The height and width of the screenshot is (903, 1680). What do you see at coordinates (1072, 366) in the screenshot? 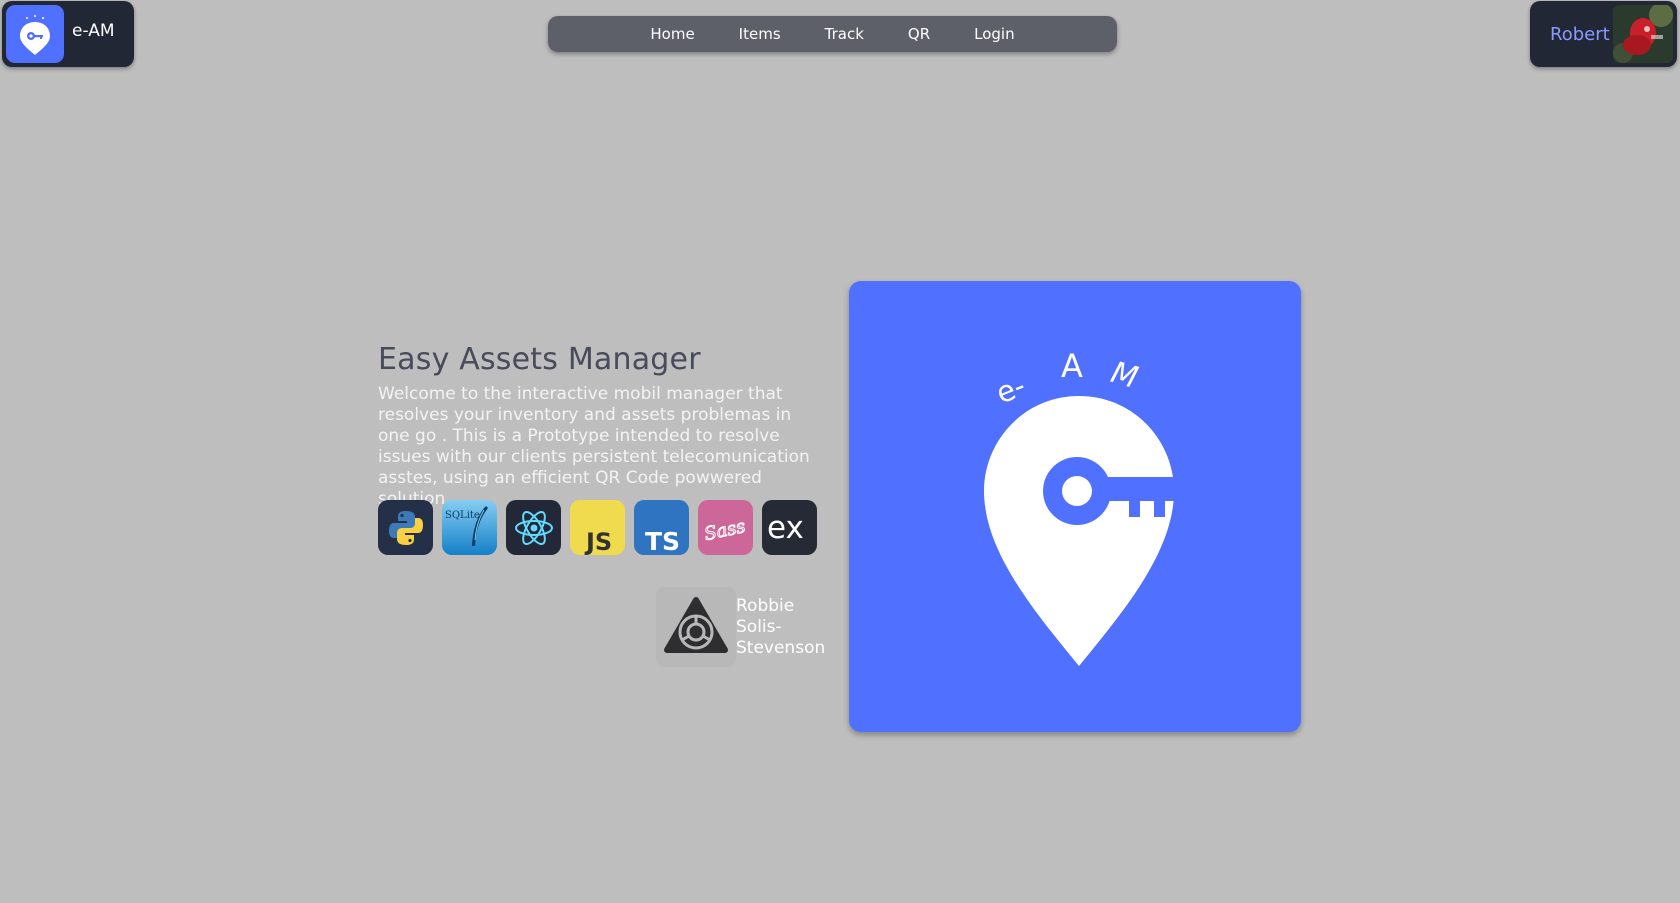
I see `svg-text: A` at bounding box center [1072, 366].